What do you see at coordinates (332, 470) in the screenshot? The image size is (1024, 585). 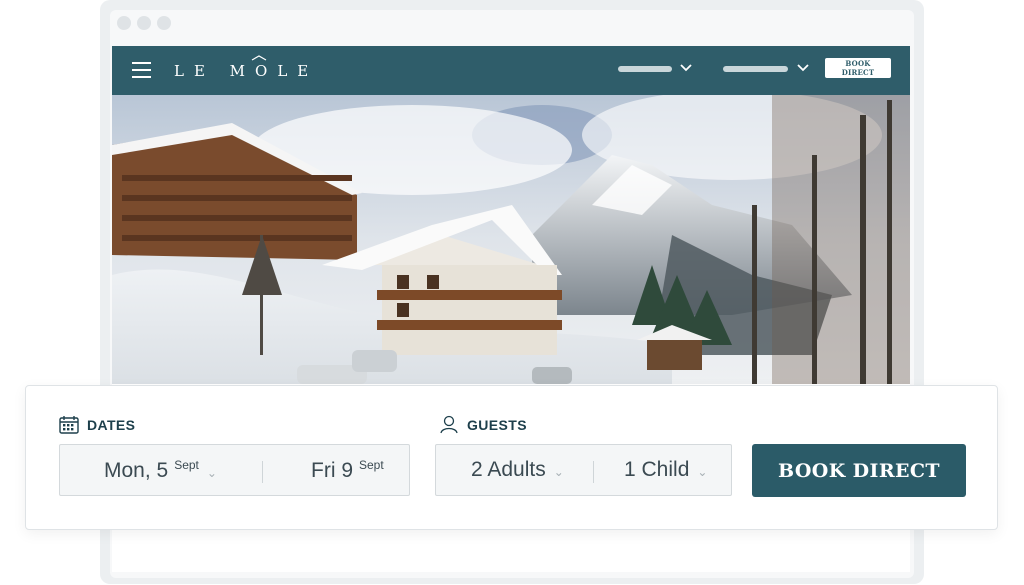 I see `checkout-date-value: Fri 9` at bounding box center [332, 470].